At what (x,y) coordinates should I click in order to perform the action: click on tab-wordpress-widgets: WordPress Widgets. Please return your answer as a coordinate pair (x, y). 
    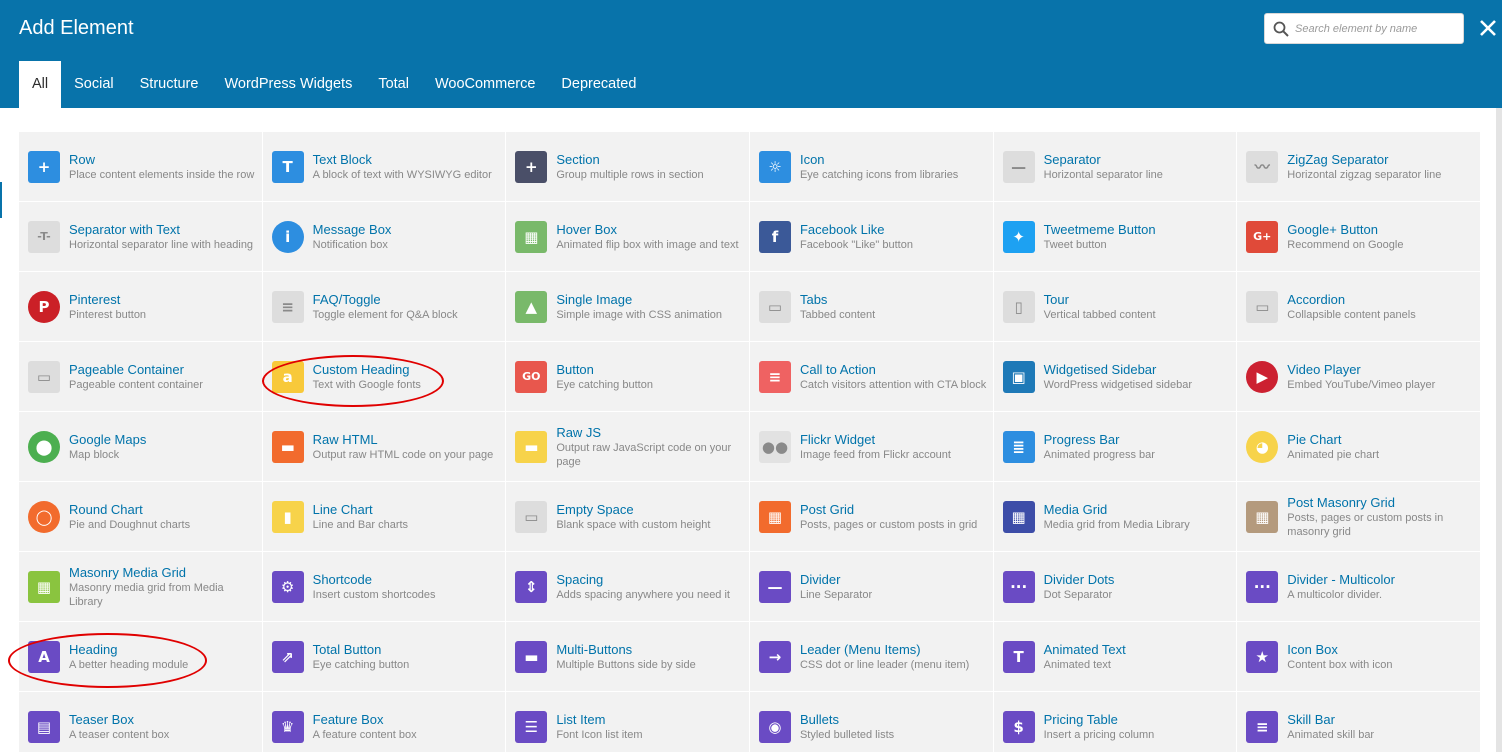
    Looking at the image, I should click on (288, 84).